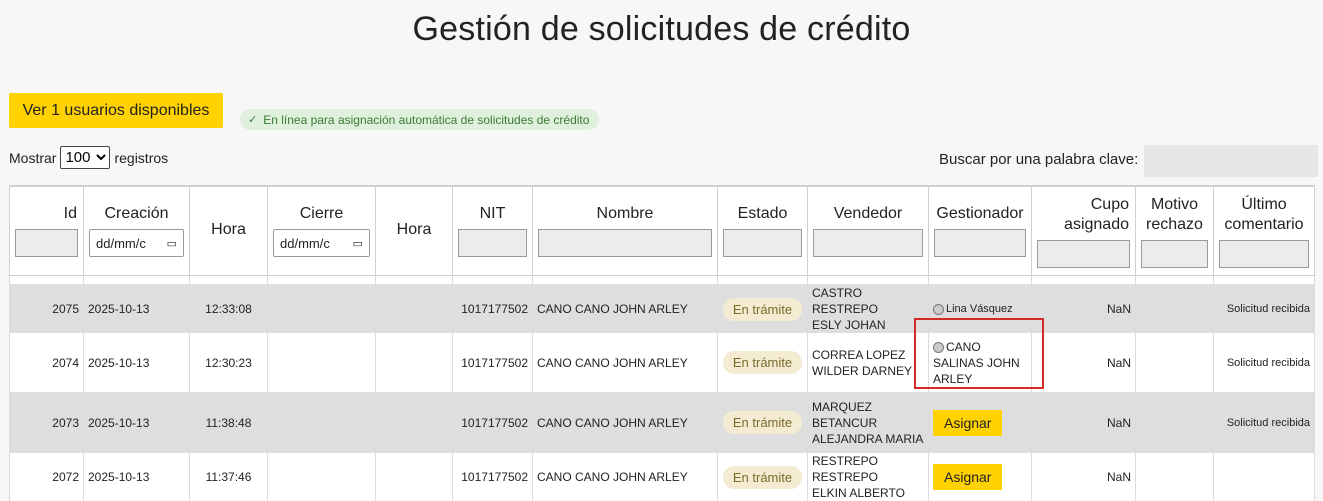  Describe the element at coordinates (121, 243) in the screenshot. I see `date-placeholder: dd/mm/c` at that location.